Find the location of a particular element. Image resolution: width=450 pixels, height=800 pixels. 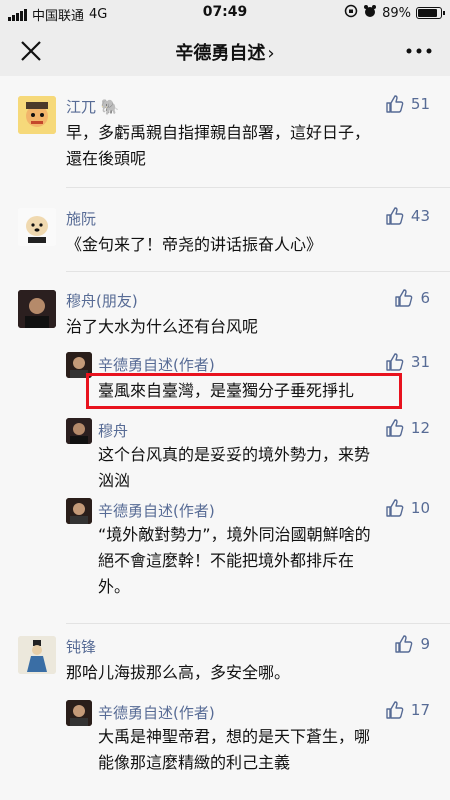

comment-item: 江兀 🐘 51 早，多虧禹親自指揮親自部署，這好日子， 還在後頭呢 is located at coordinates (225, 132).